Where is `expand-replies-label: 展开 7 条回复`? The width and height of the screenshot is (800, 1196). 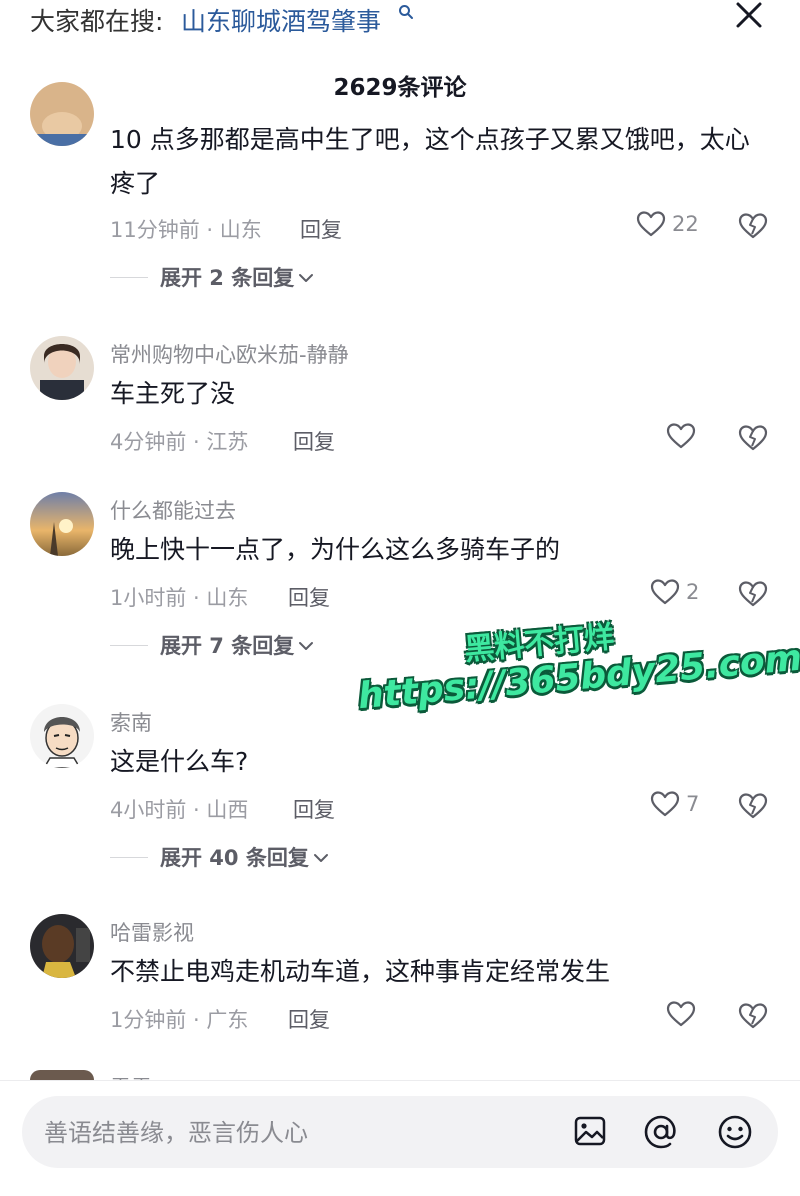
expand-replies-label: 展开 7 条回复 is located at coordinates (227, 646).